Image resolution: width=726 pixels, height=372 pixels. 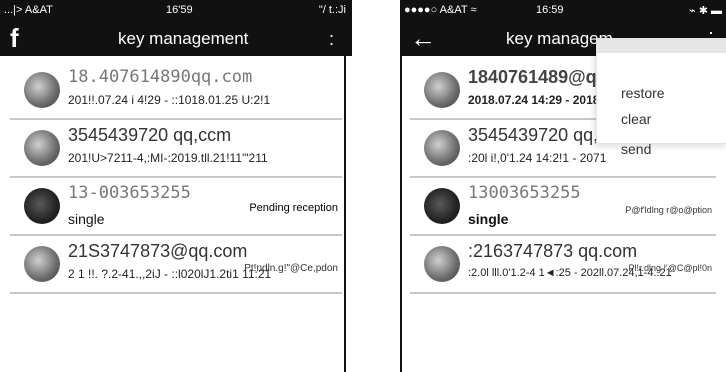 I want to click on key-account: 13003653255, so click(x=524, y=193).